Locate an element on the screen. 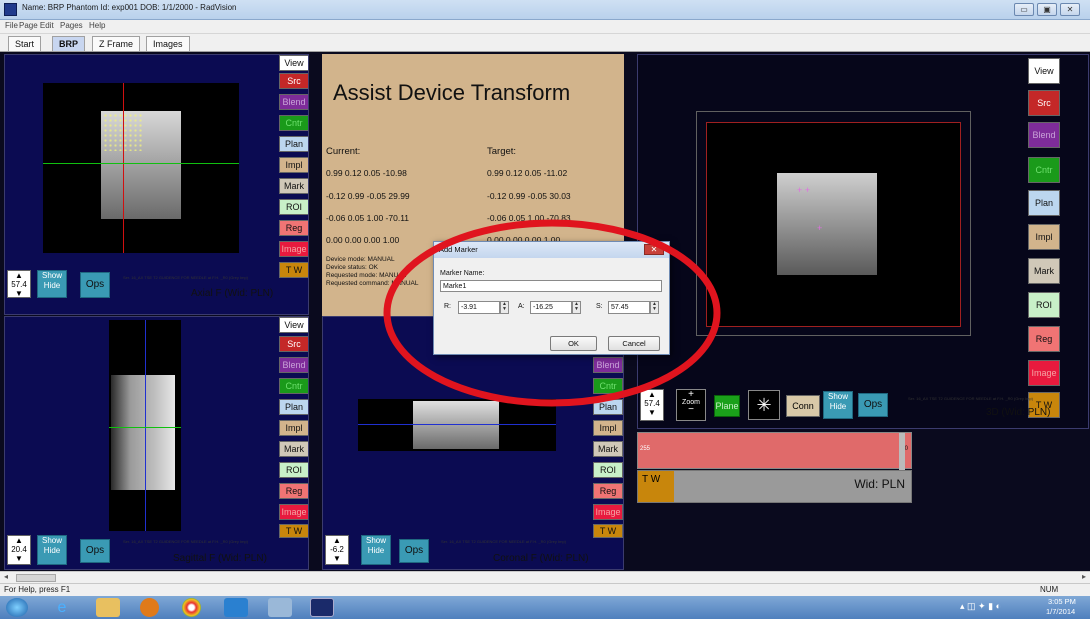  coronal-show-hide-button: Show Hide is located at coordinates (376, 550).